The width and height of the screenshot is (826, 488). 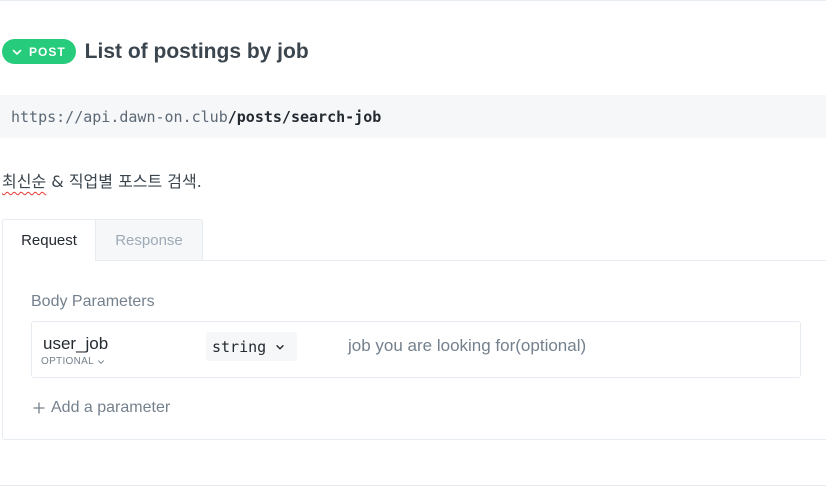 What do you see at coordinates (124, 181) in the screenshot?
I see `description-text: & 직업별 포스트 검색.` at bounding box center [124, 181].